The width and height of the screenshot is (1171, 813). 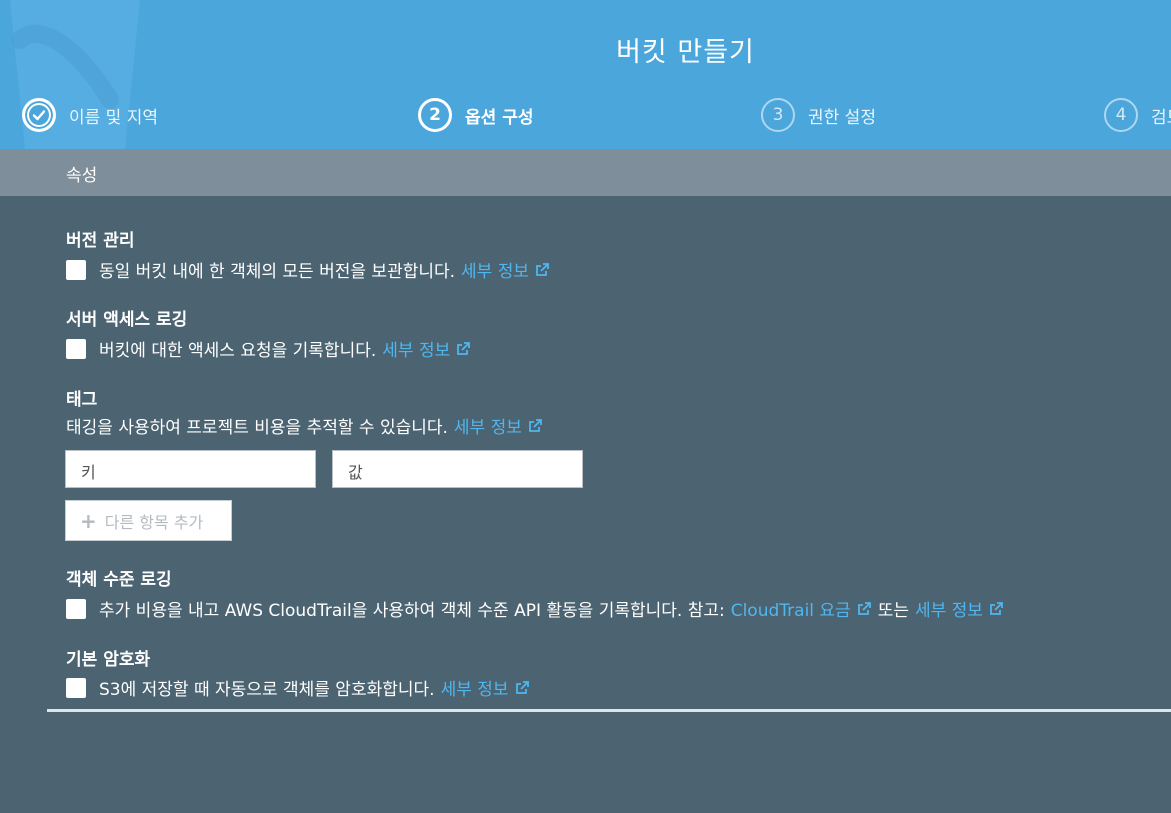 What do you see at coordinates (435, 115) in the screenshot?
I see `step-number: 2` at bounding box center [435, 115].